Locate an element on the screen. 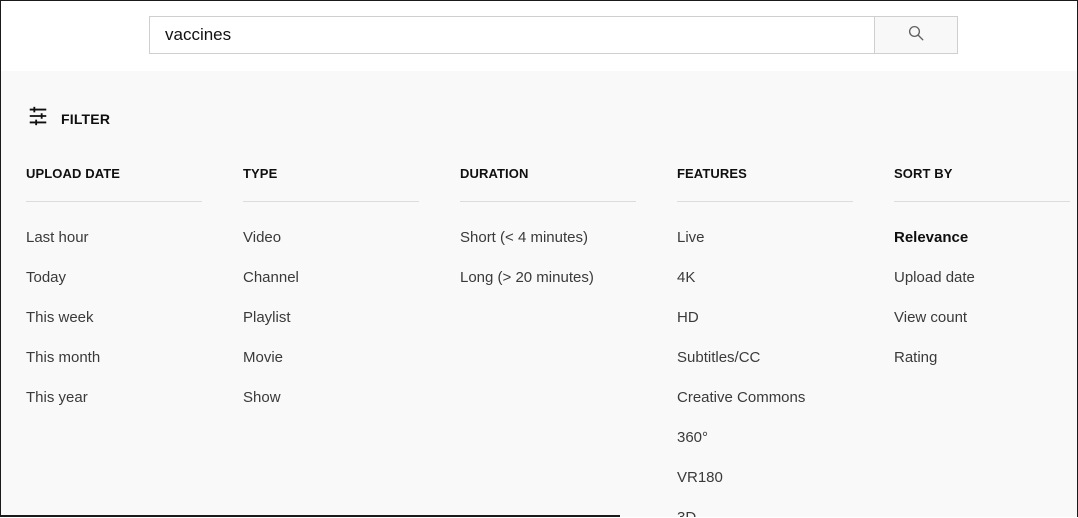 The image size is (1078, 518). filter-option-3d: 3D is located at coordinates (765, 507).